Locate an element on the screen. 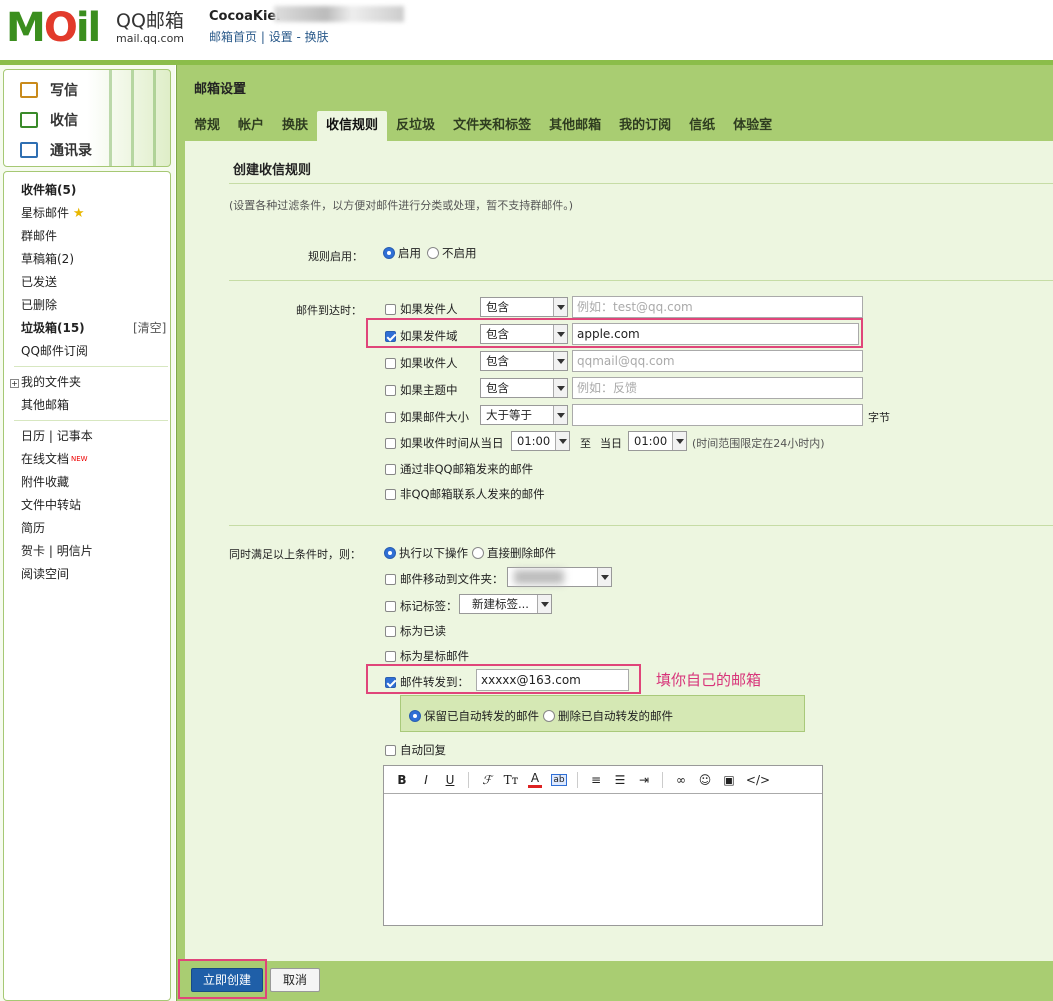 The width and height of the screenshot is (1053, 1001). cond-non-contact-checkbox is located at coordinates (390, 494).